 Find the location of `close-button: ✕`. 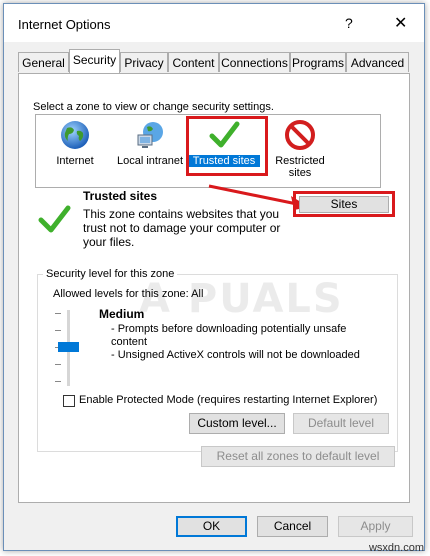

close-button: ✕ is located at coordinates (400, 23).